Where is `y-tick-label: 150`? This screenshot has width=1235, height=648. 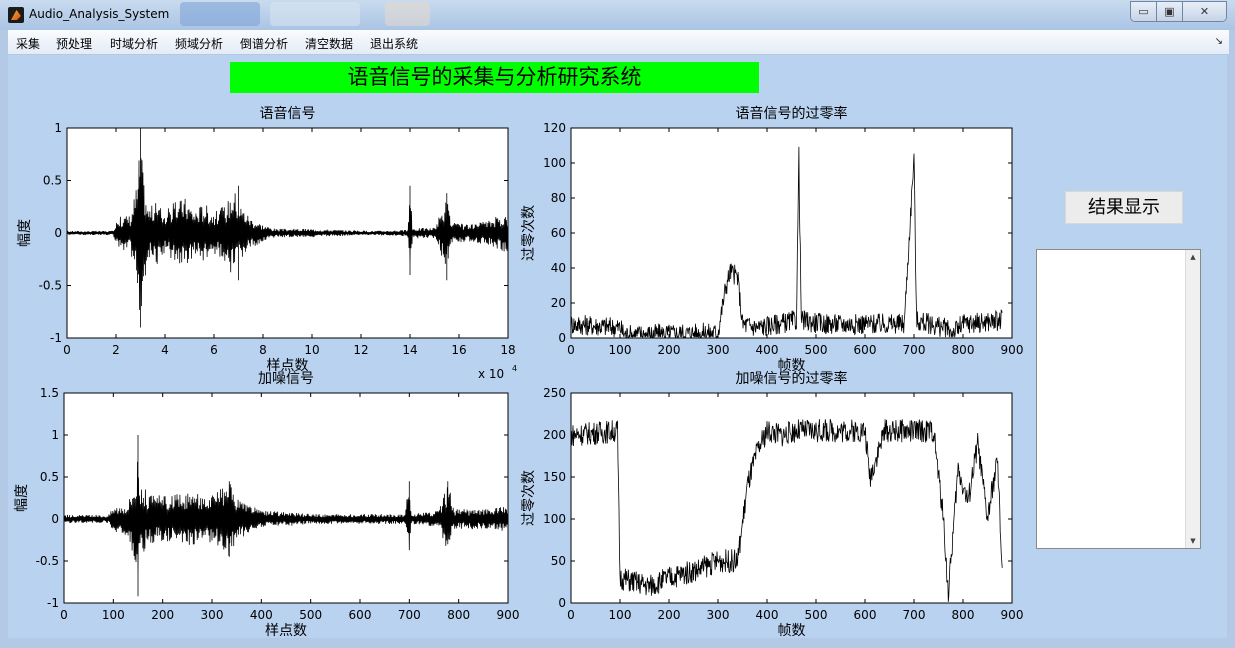 y-tick-label: 150 is located at coordinates (554, 477).